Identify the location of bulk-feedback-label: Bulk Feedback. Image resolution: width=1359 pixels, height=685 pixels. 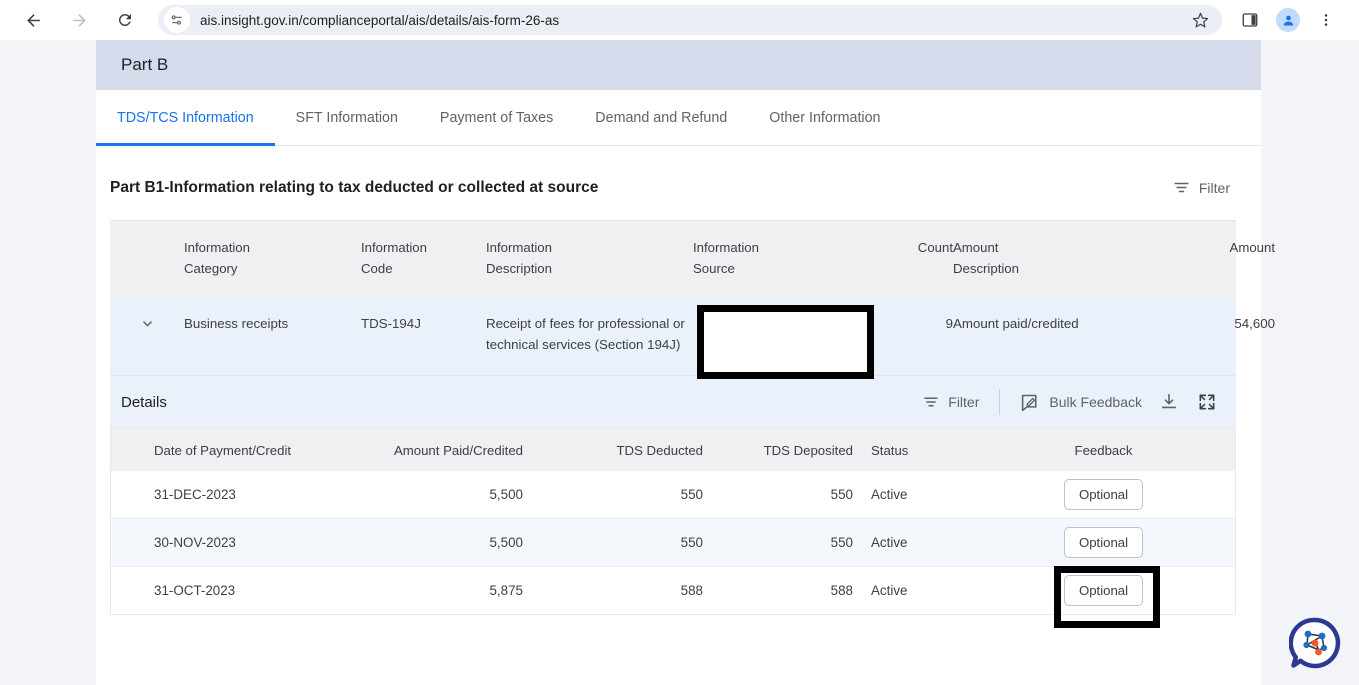
(1095, 402).